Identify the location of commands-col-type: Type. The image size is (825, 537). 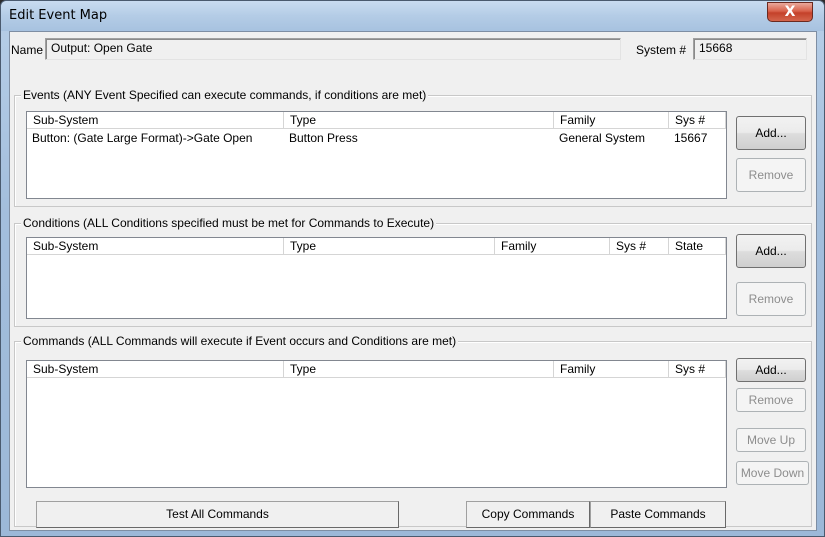
(419, 369).